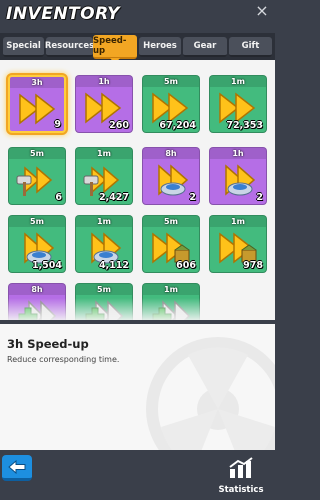  What do you see at coordinates (241, 490) in the screenshot?
I see `statistics-label: Statistics` at bounding box center [241, 490].